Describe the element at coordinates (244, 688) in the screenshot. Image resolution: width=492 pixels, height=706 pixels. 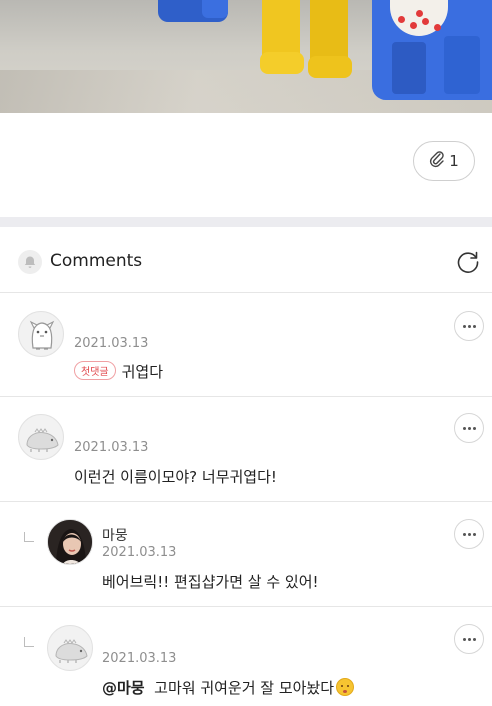
I see `comment-text: 고마워 귀여운거 잘 모아놨다` at that location.